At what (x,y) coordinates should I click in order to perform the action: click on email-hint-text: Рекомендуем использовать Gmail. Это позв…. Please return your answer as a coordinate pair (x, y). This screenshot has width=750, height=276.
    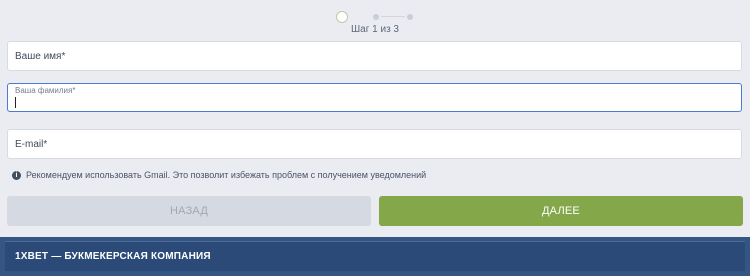
    Looking at the image, I should click on (226, 175).